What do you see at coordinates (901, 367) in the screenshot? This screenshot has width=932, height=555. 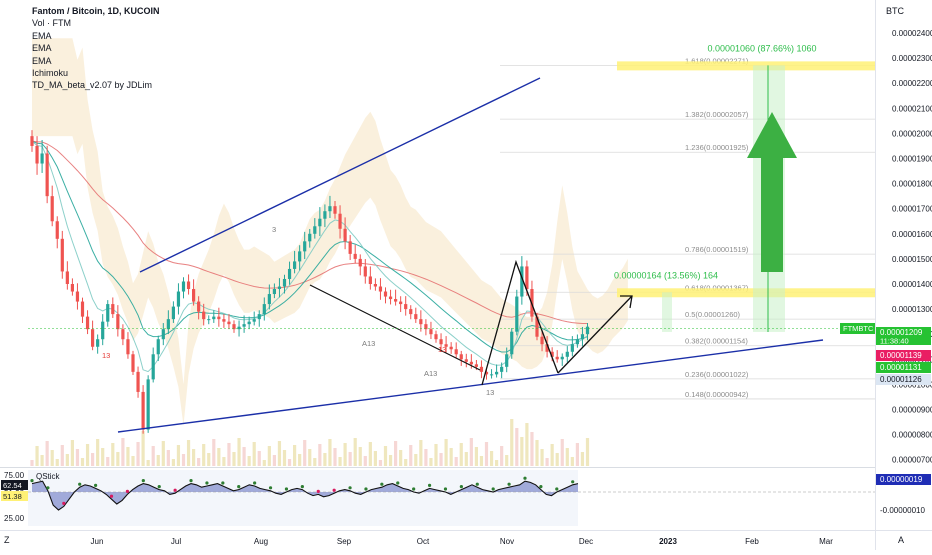 I see `price-tag-value: 0.00001131` at bounding box center [901, 367].